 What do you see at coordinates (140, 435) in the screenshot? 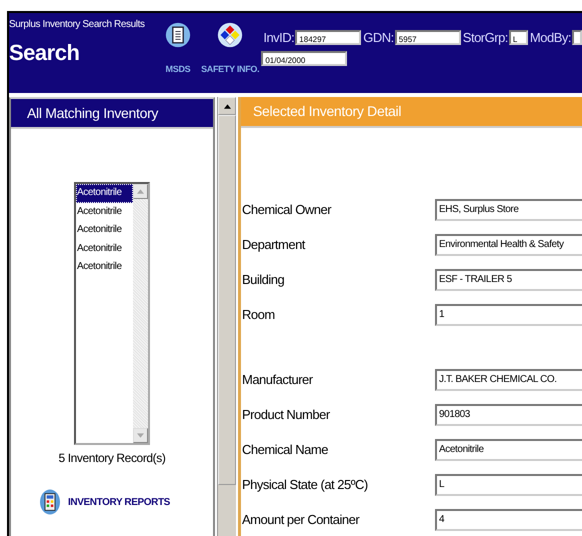
I see `down-arrow-icon` at bounding box center [140, 435].